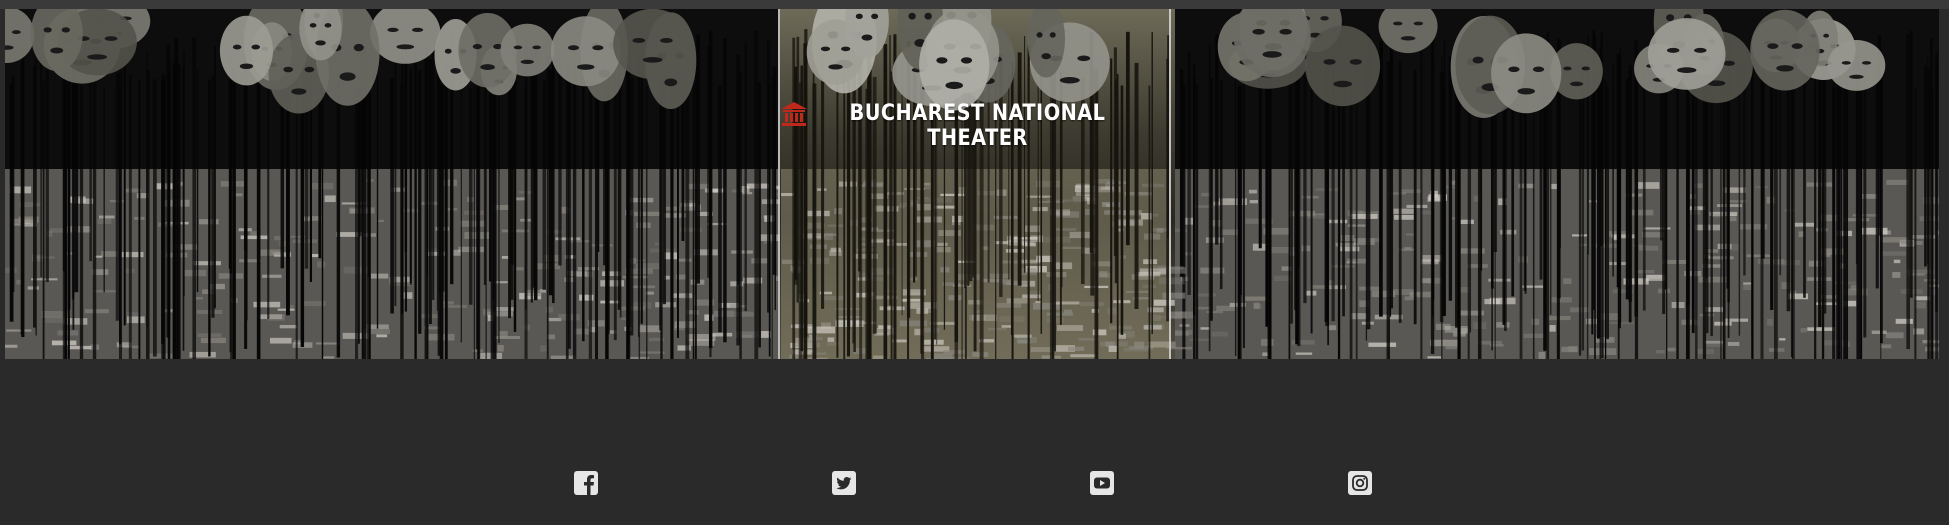 This screenshot has width=1949, height=525. What do you see at coordinates (779, 184) in the screenshot?
I see `panel-divider-left` at bounding box center [779, 184].